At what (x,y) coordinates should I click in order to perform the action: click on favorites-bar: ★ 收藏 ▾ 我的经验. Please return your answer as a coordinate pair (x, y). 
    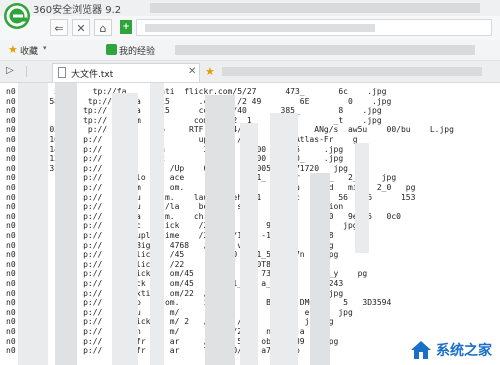
    Looking at the image, I should click on (250, 50).